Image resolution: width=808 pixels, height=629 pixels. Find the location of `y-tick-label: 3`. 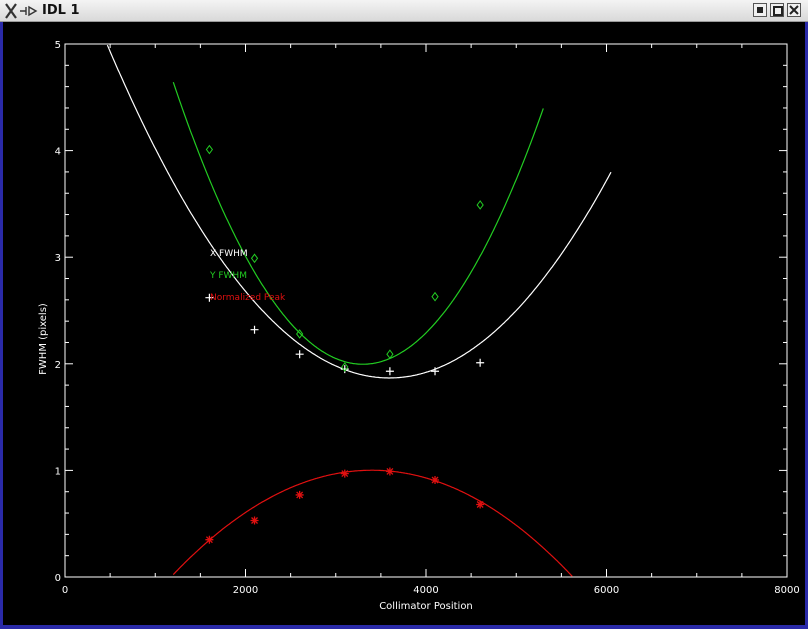

y-tick-label: 3 is located at coordinates (58, 258).